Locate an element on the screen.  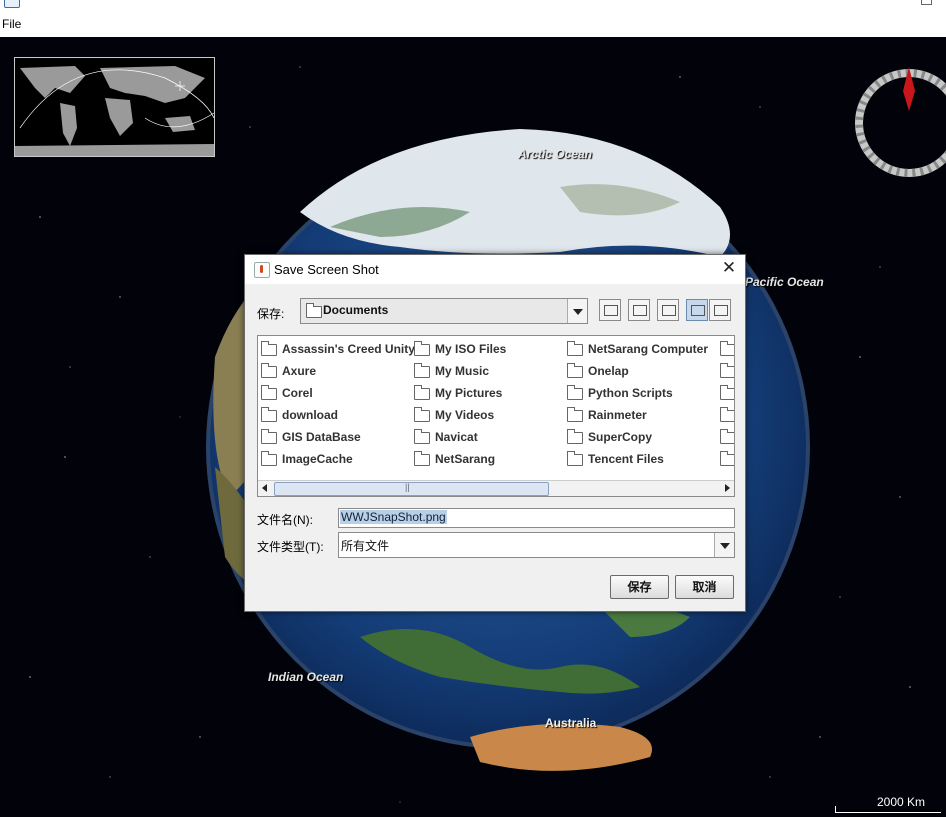
filetype-combo: 所有文件 is located at coordinates (536, 545).